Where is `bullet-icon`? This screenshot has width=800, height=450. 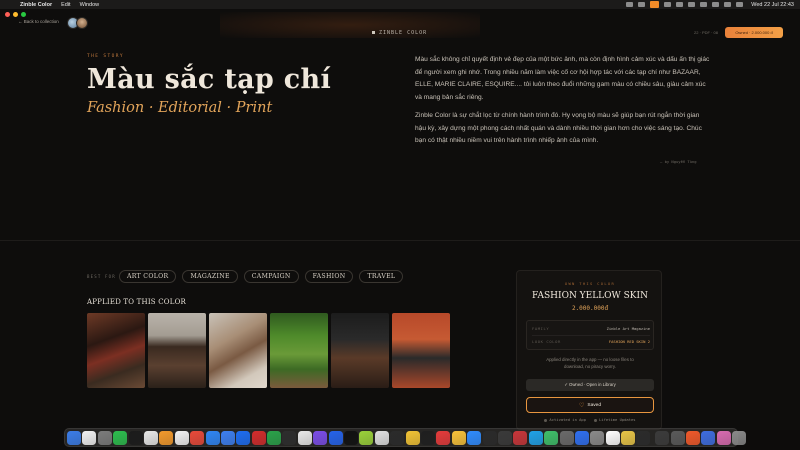
bullet-icon is located at coordinates (595, 420).